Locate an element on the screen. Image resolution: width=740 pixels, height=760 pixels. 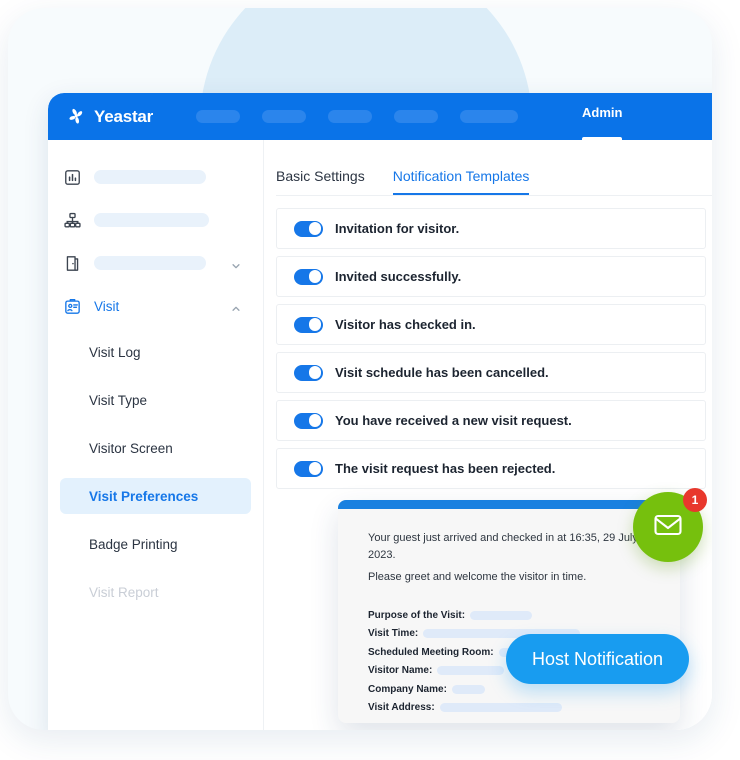
sidebar-item-visit-log: Visit Log is located at coordinates (155, 352).